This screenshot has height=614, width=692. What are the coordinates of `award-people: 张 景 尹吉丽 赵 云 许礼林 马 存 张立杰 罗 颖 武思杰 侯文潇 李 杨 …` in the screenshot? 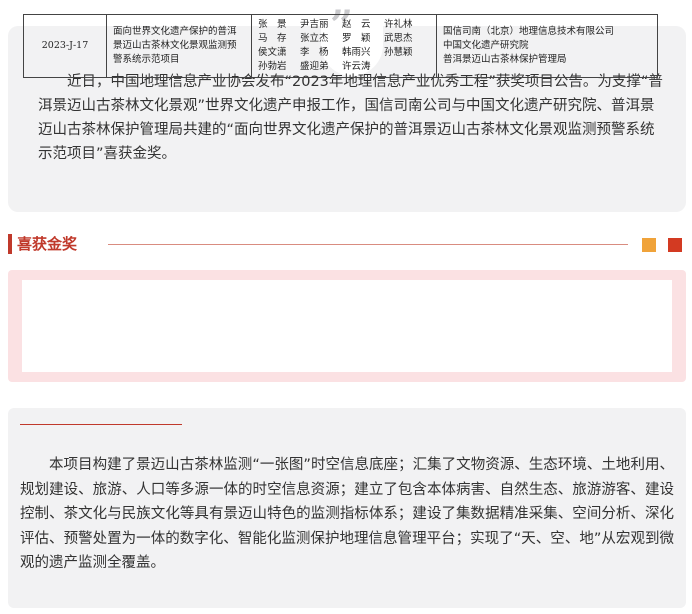 It's located at (344, 46).